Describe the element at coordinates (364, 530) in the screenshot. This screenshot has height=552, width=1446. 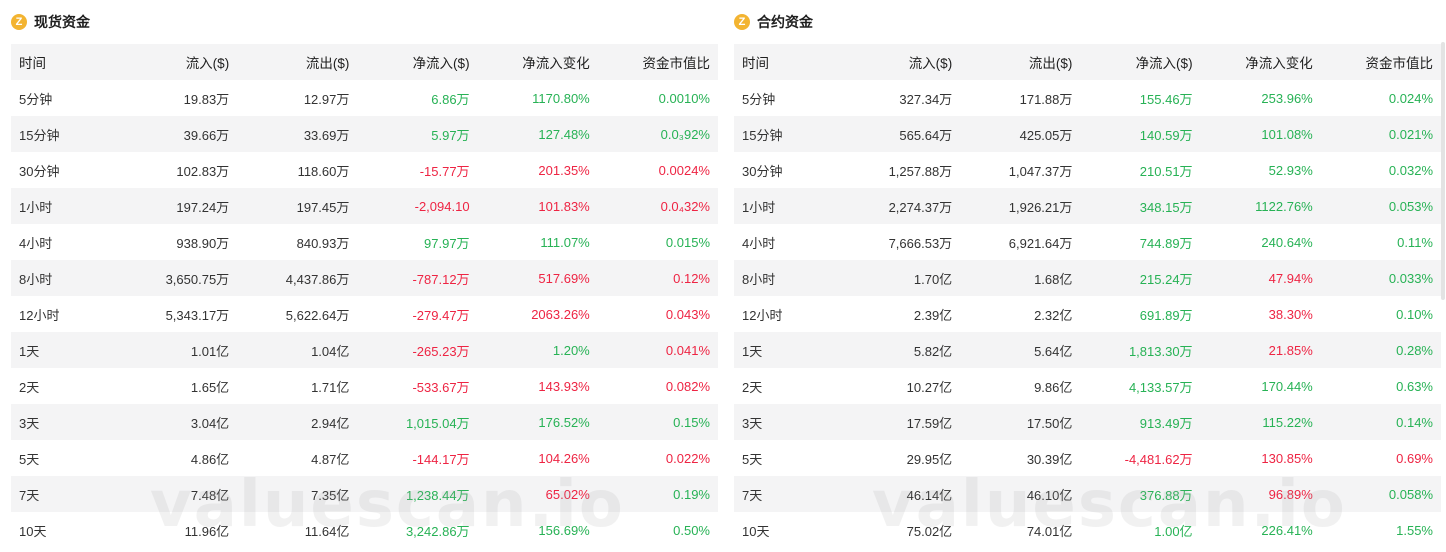
I see `table-row: 10天 11.96亿 11.64亿 3,242.86万 156.69% 0.50%` at that location.